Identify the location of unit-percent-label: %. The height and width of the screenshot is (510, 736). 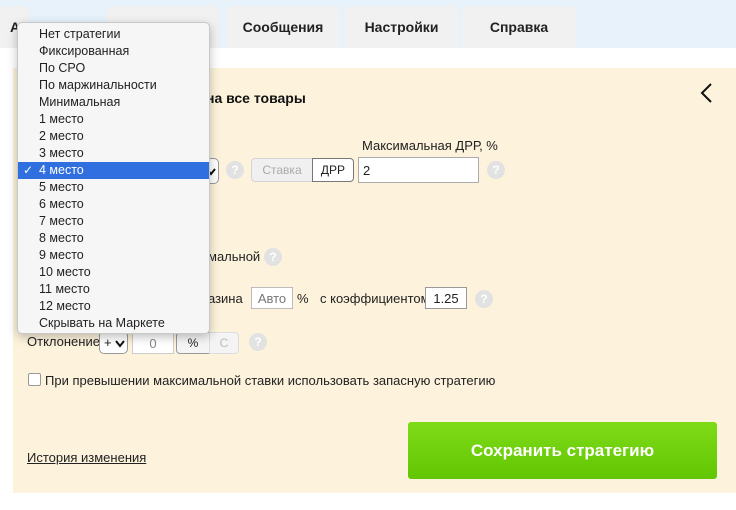
(193, 343).